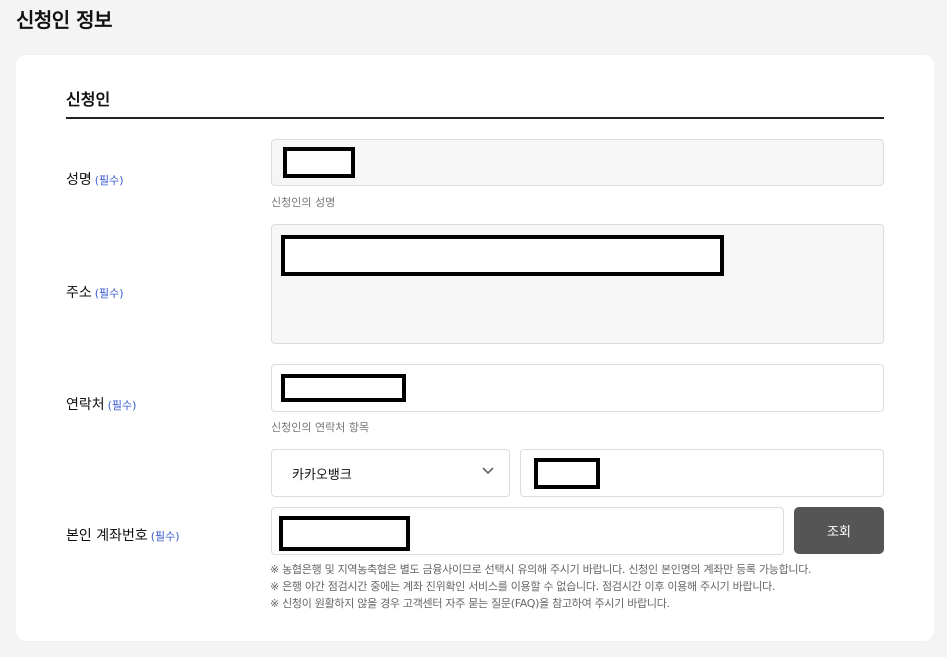 The image size is (947, 657). What do you see at coordinates (577, 162) in the screenshot?
I see `name-field` at bounding box center [577, 162].